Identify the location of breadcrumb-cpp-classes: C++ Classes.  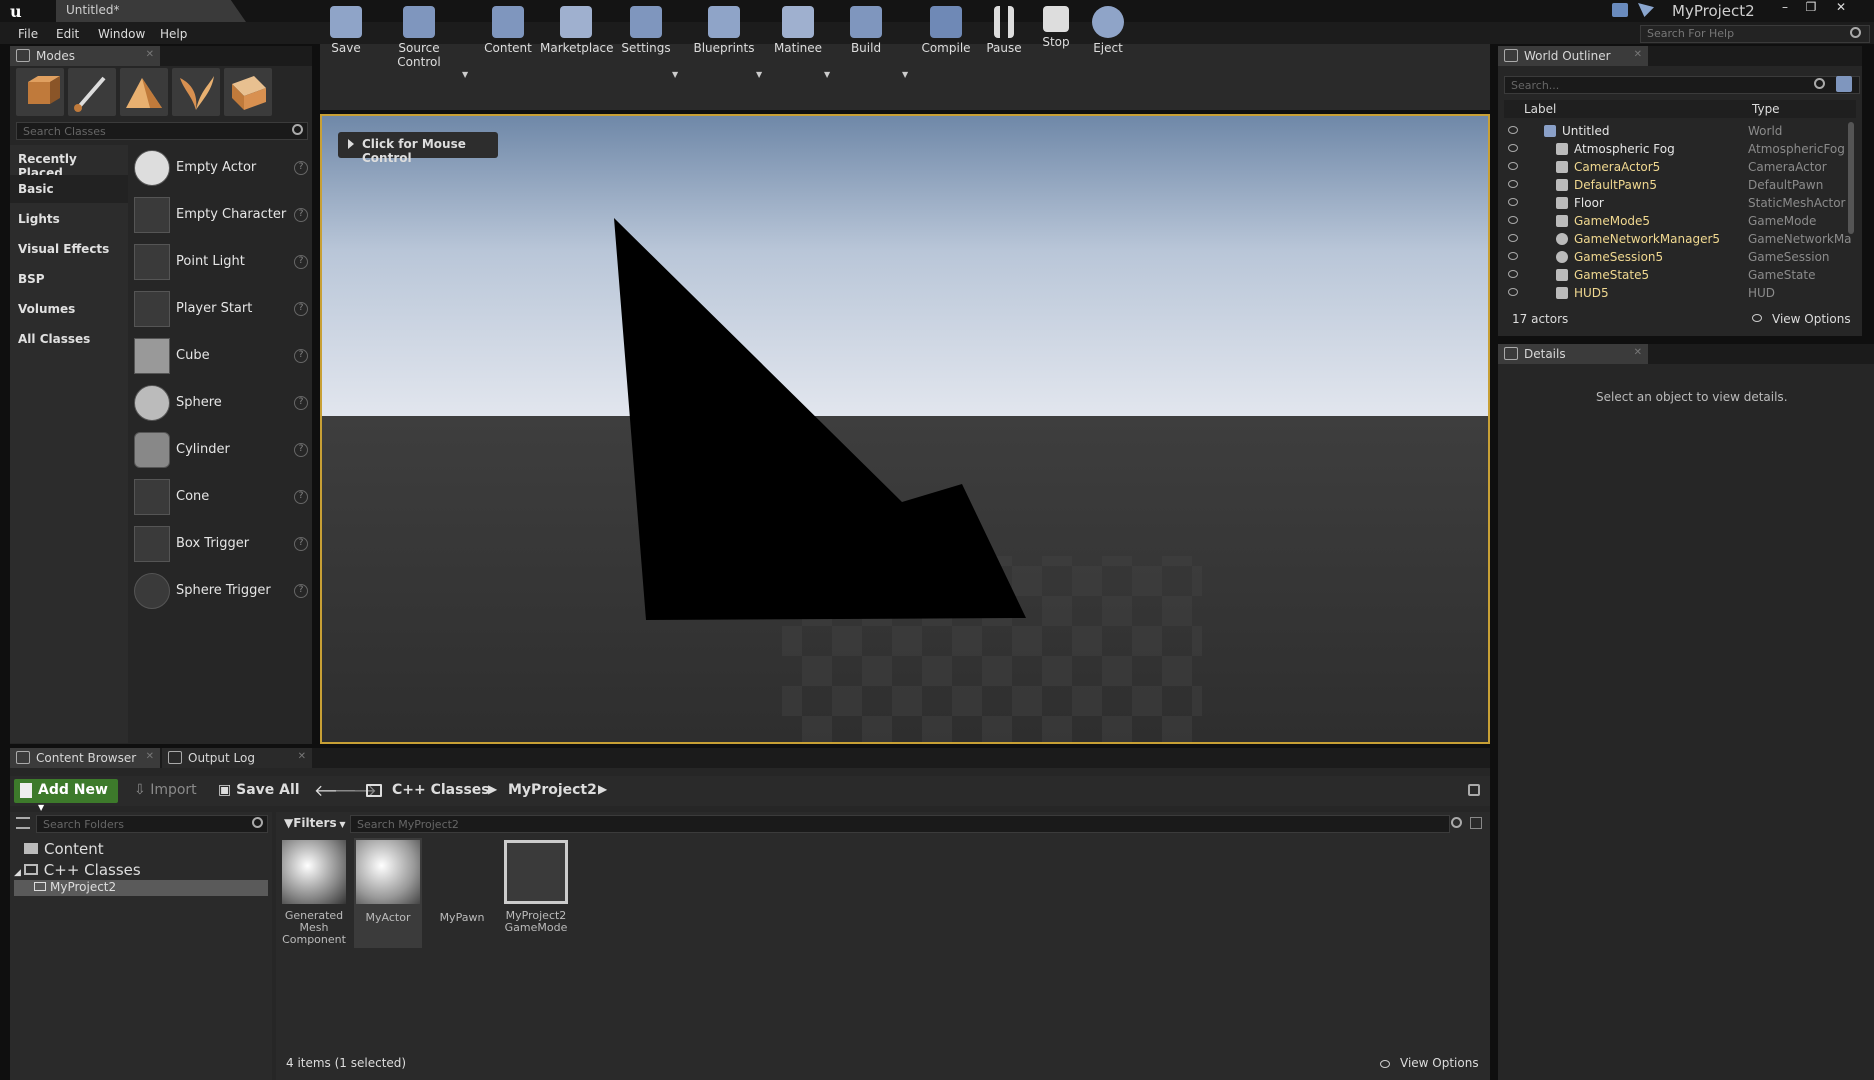
(441, 790).